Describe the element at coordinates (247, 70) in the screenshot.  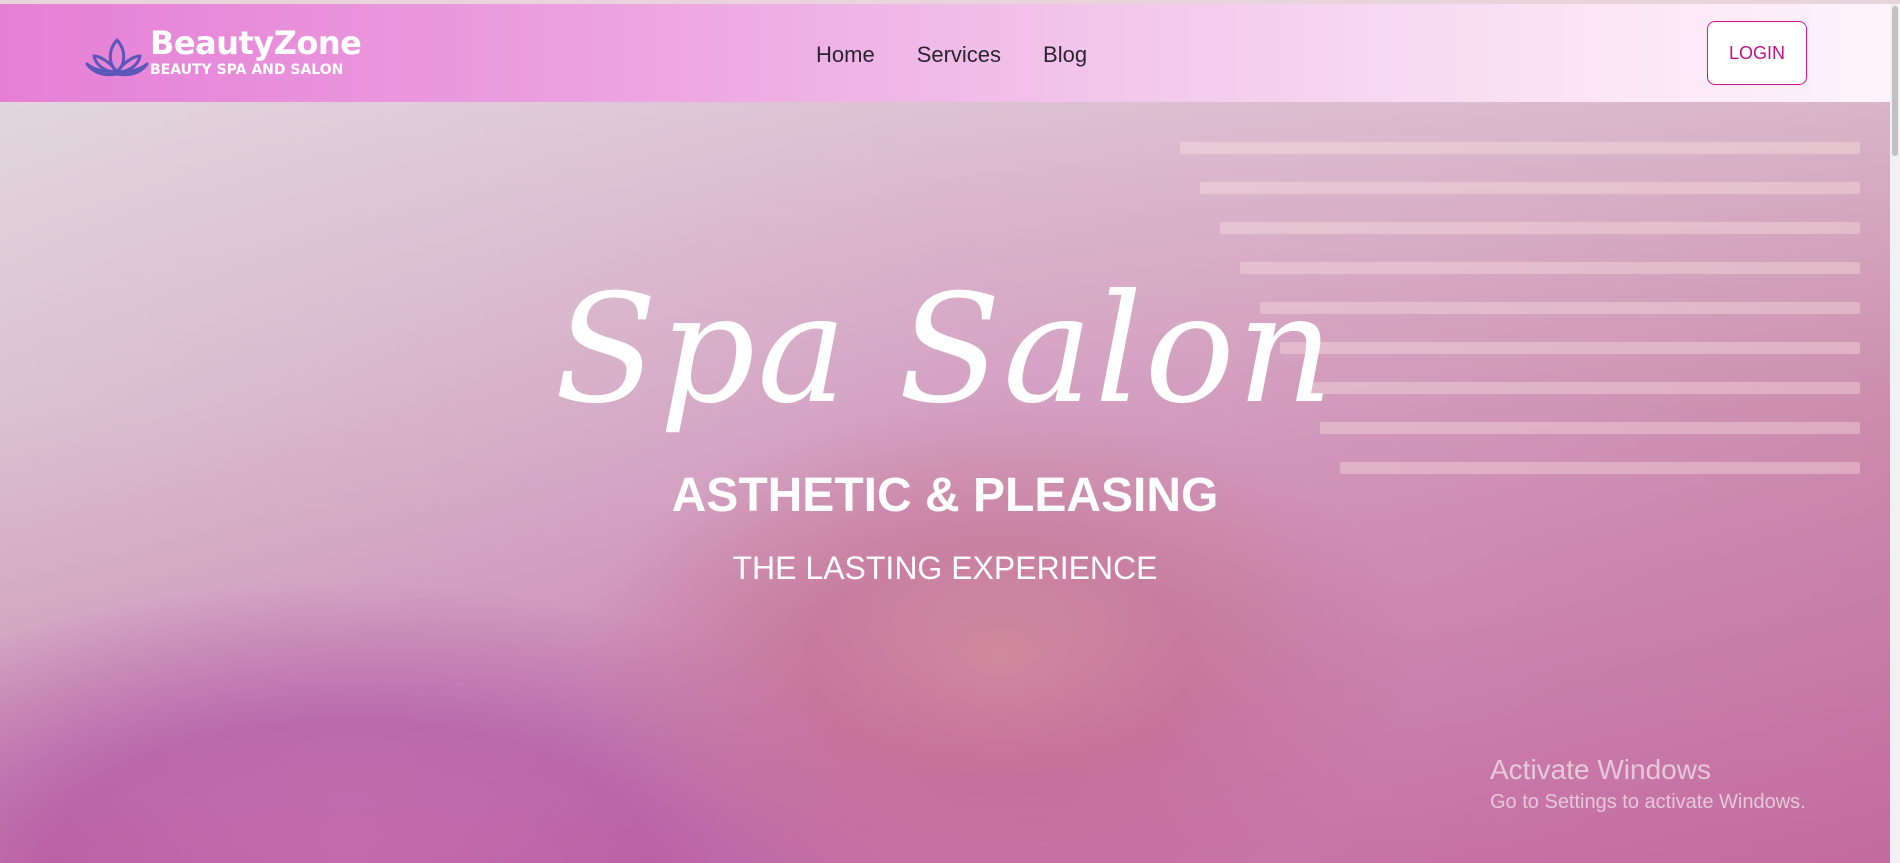
I see `brand-tagline: BEAUTY SPA AND SALON` at that location.